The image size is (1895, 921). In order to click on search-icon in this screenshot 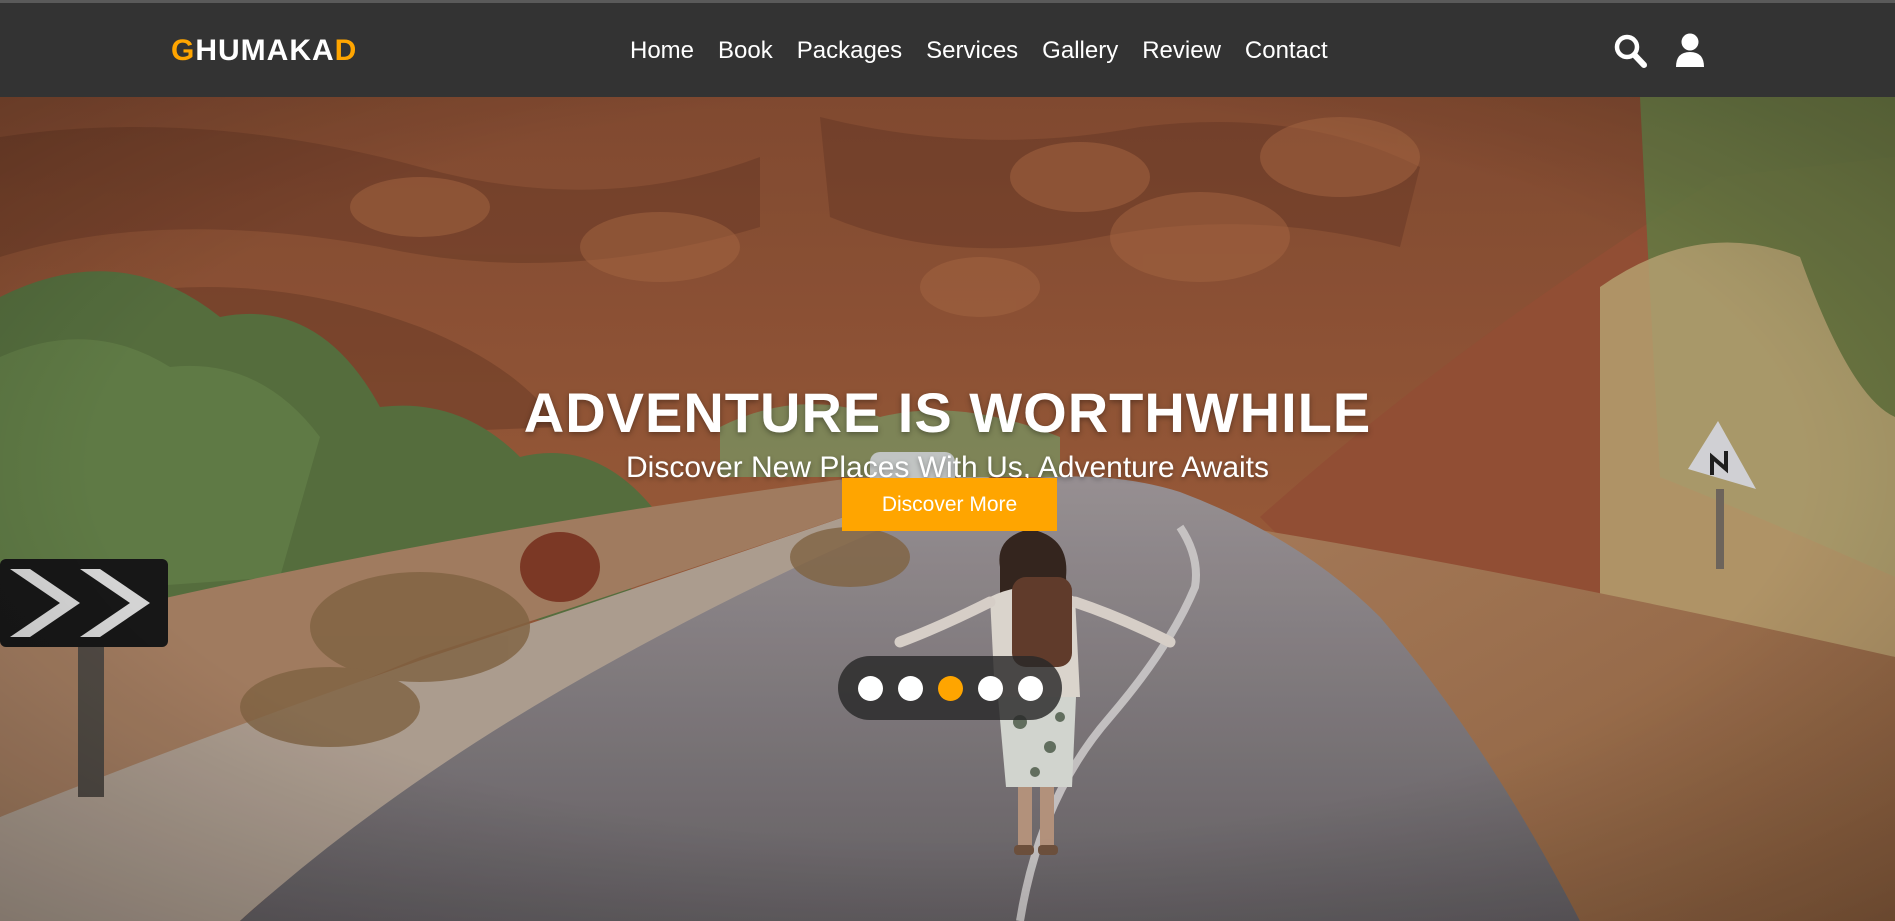, I will do `click(1631, 51)`.